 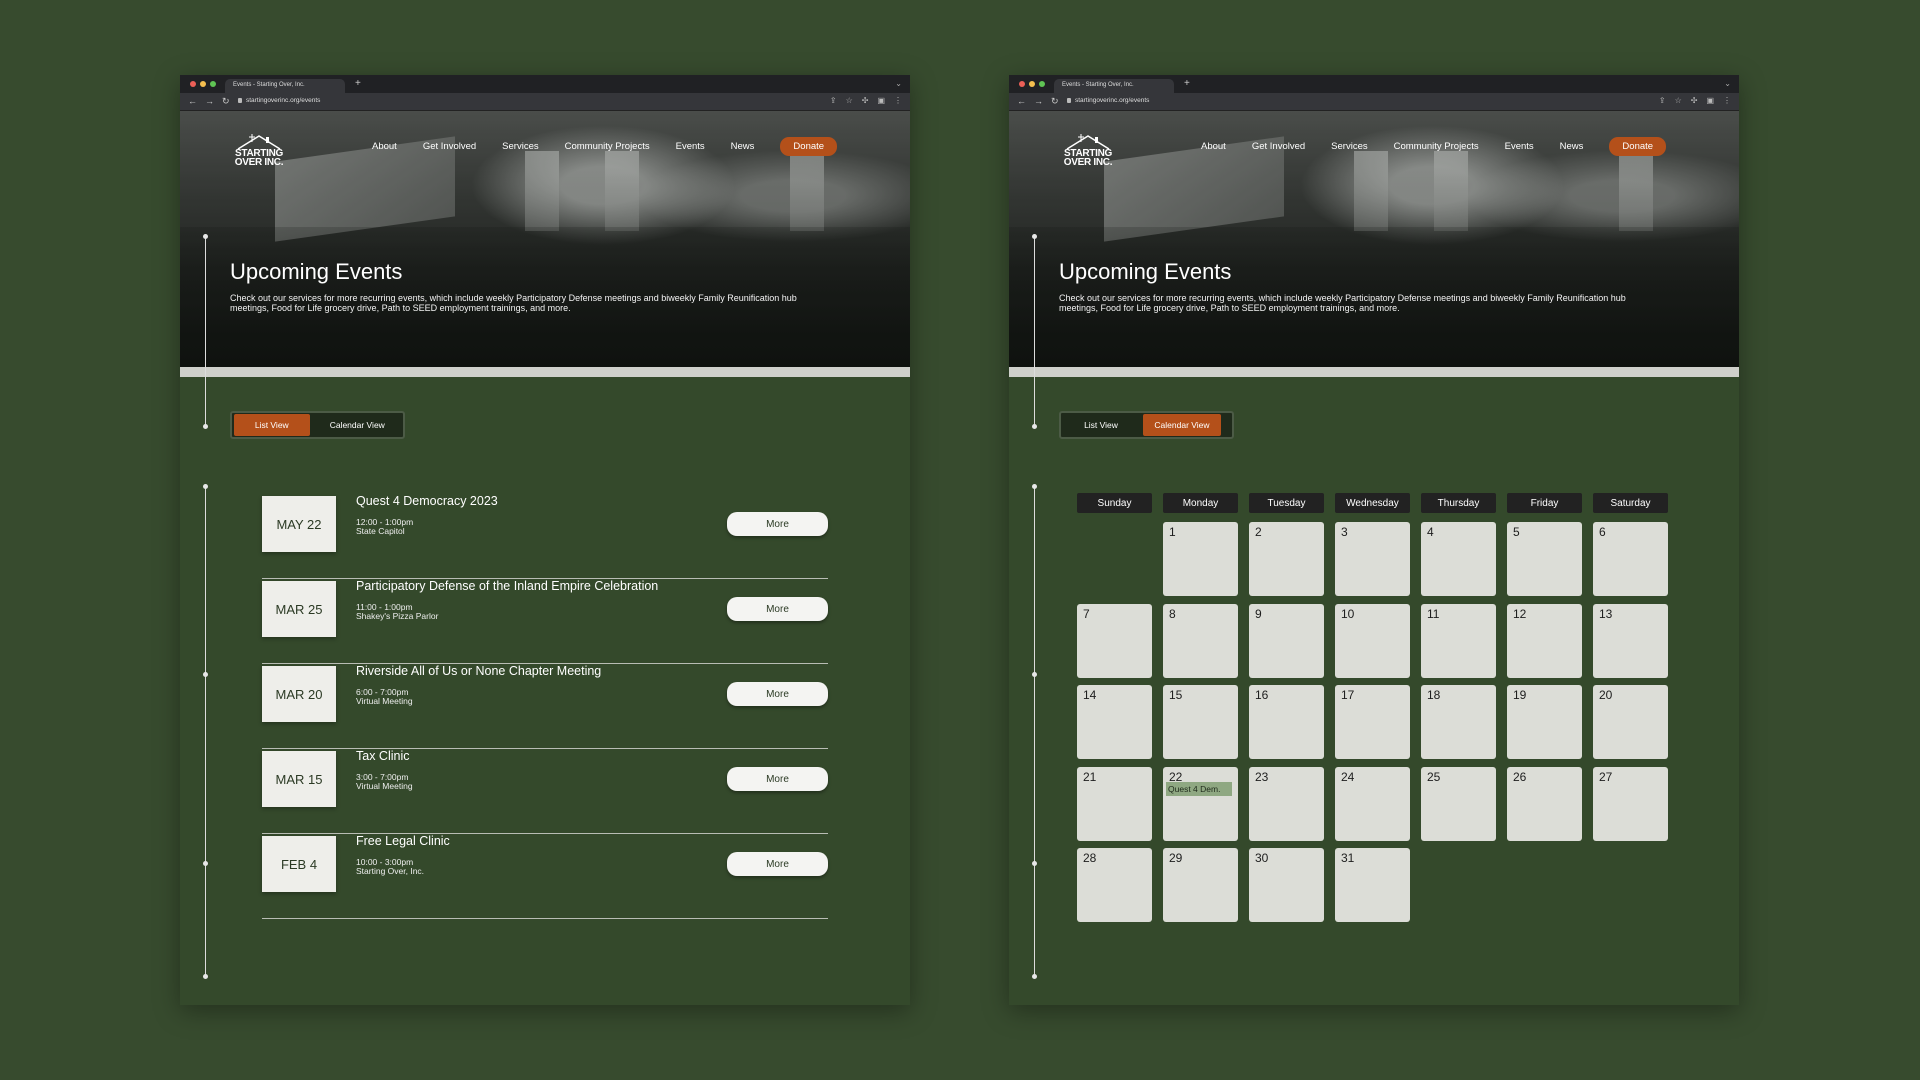 What do you see at coordinates (1114, 640) in the screenshot?
I see `calendar-day-cell: 7` at bounding box center [1114, 640].